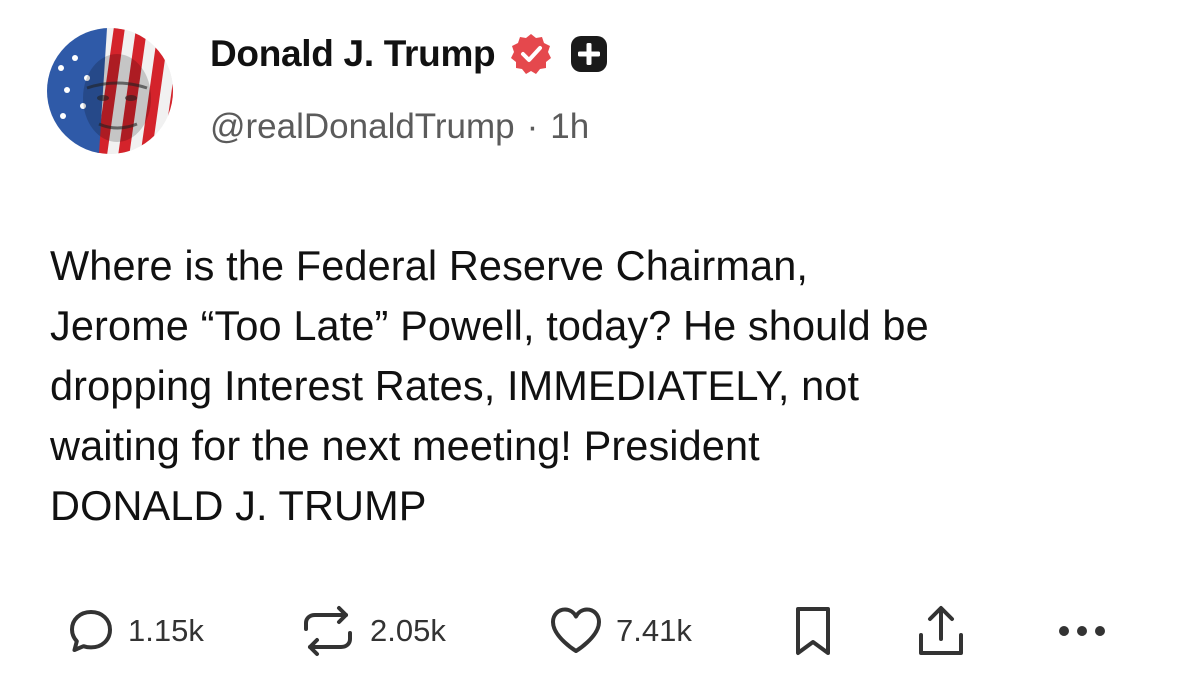  I want to click on like-button: 7.41k, so click(620, 631).